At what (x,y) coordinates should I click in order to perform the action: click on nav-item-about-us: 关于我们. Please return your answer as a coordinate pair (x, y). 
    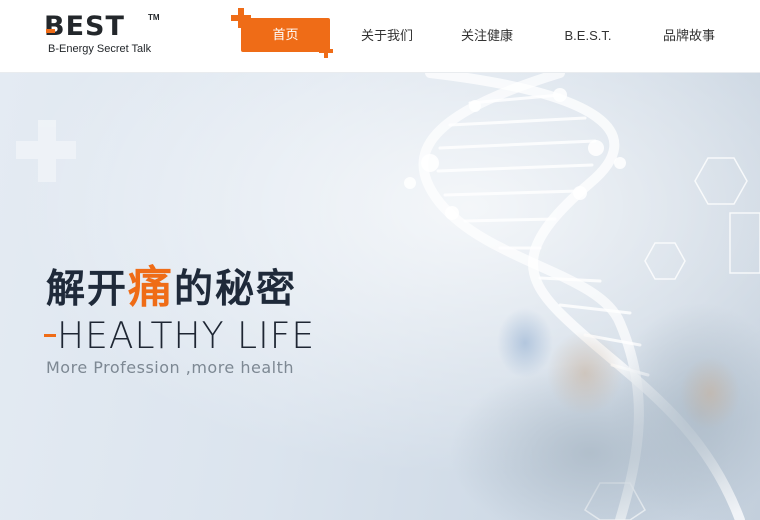
    Looking at the image, I should click on (387, 36).